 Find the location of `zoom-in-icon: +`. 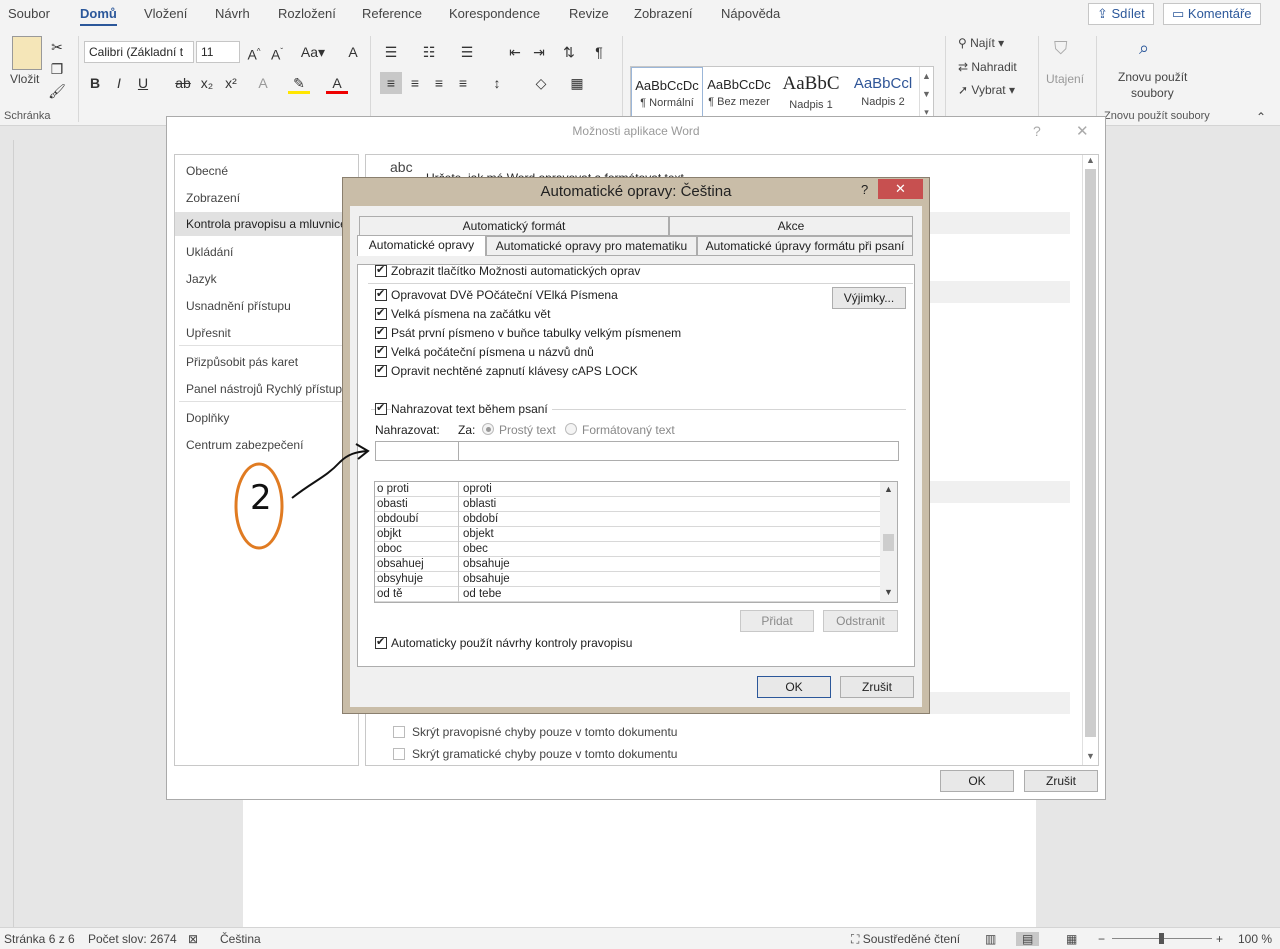

zoom-in-icon: + is located at coordinates (1219, 939).